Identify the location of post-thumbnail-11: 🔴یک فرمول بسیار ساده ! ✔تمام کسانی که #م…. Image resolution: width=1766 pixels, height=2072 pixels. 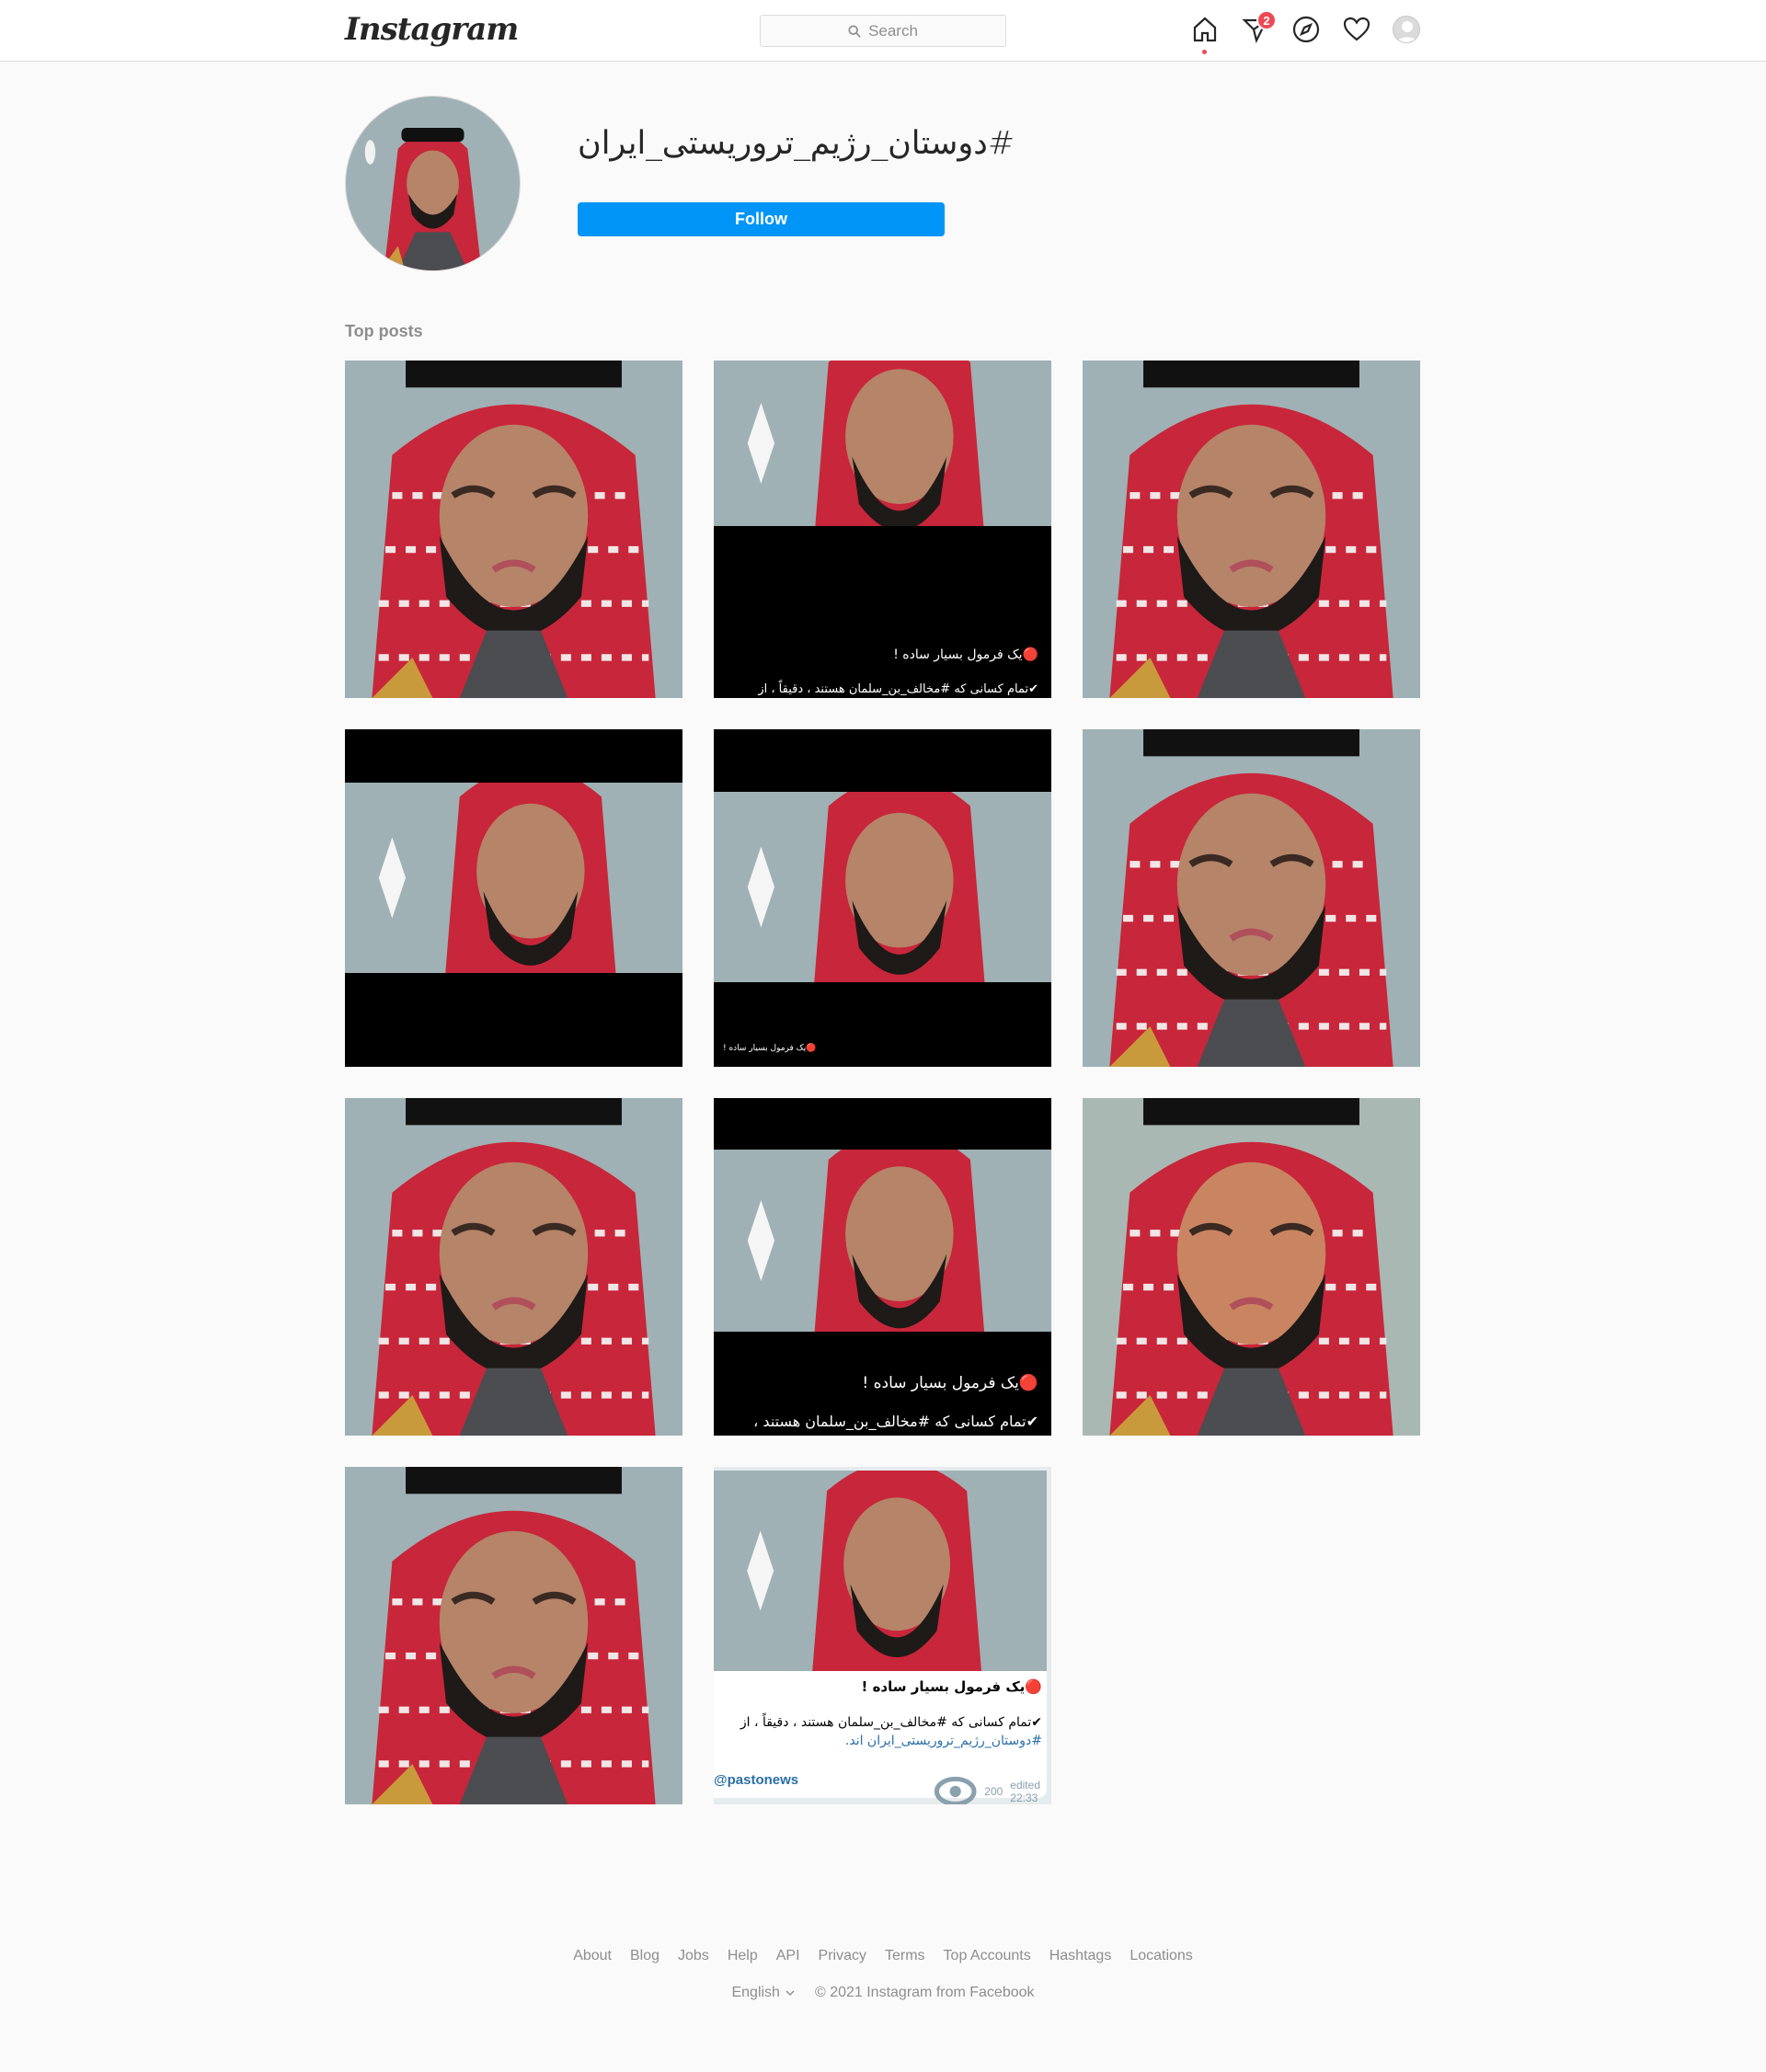
(882, 1635).